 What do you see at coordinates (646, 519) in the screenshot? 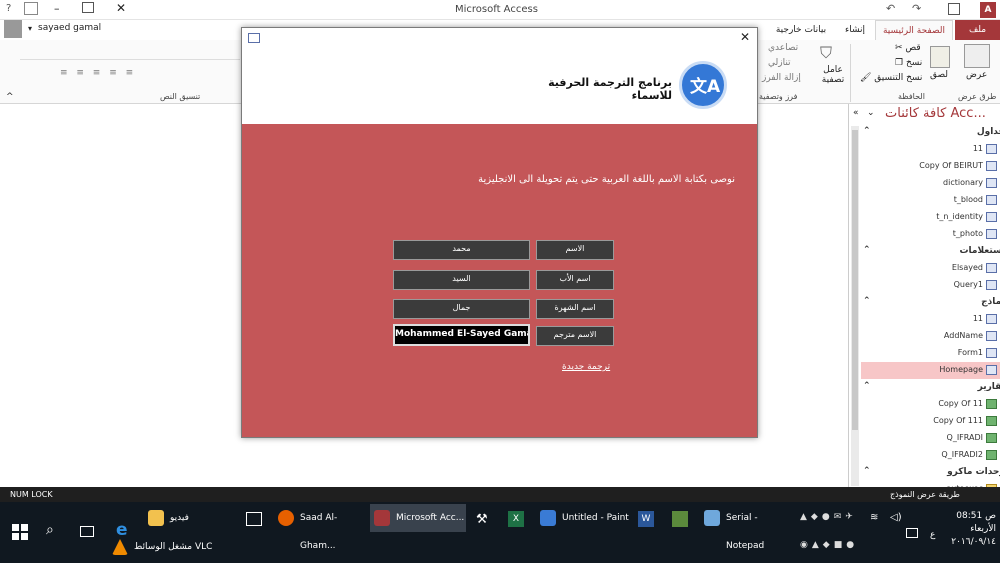
I see `word-icon: W` at bounding box center [646, 519].